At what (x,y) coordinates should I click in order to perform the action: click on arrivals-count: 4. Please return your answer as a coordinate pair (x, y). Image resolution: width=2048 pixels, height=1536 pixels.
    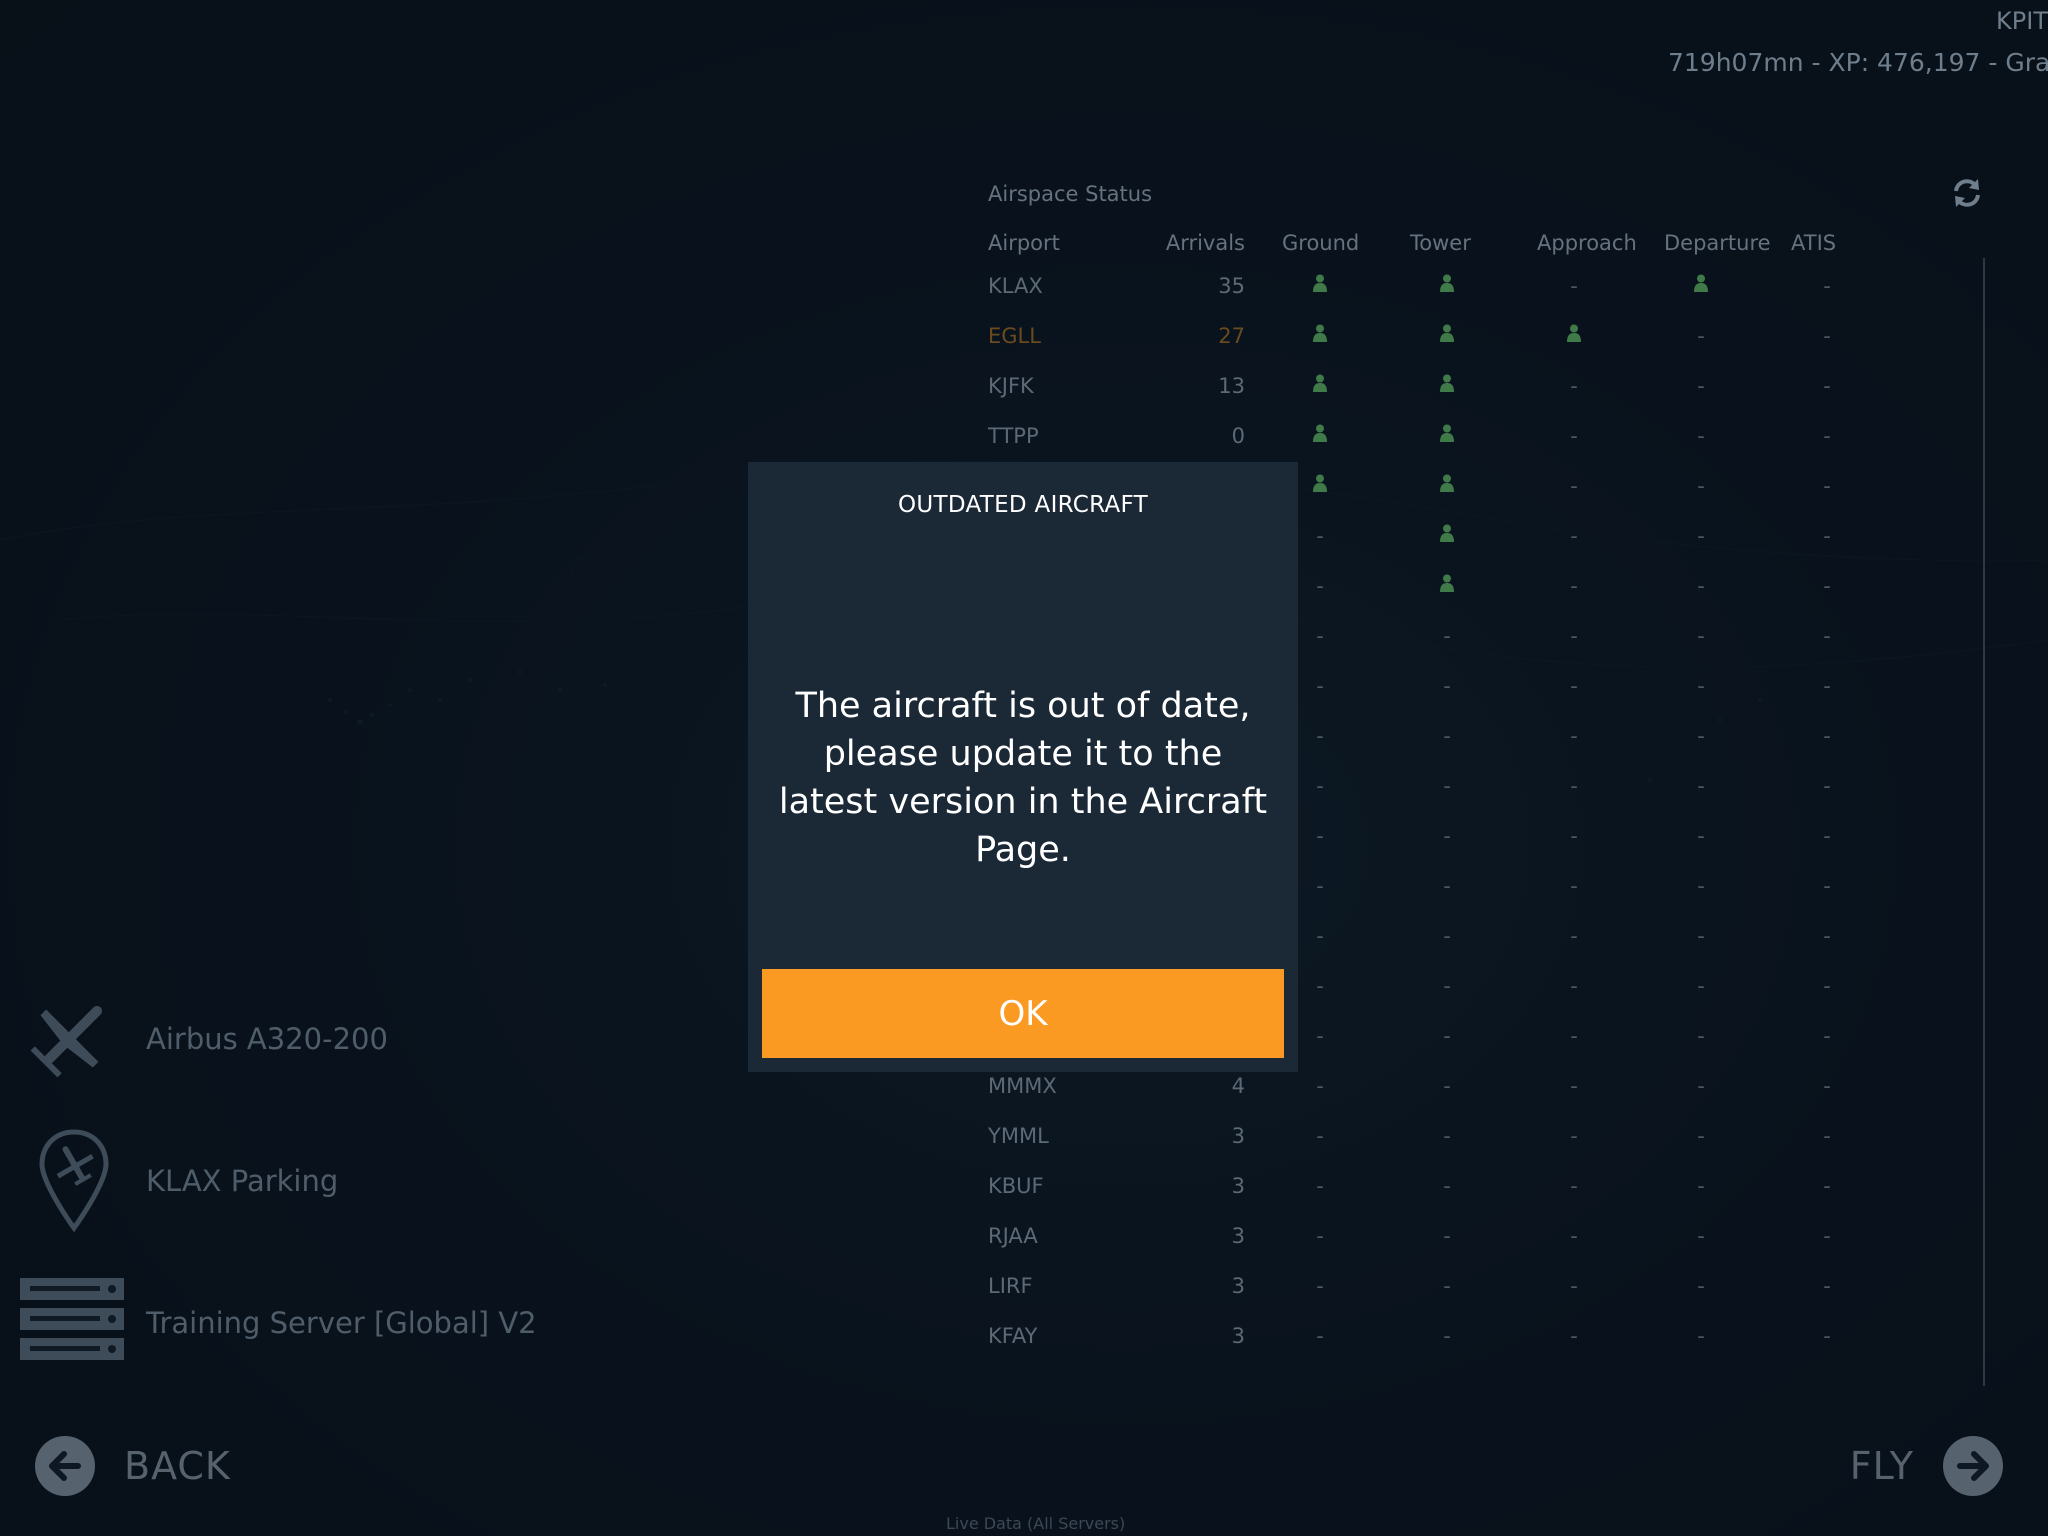
    Looking at the image, I should click on (1238, 1086).